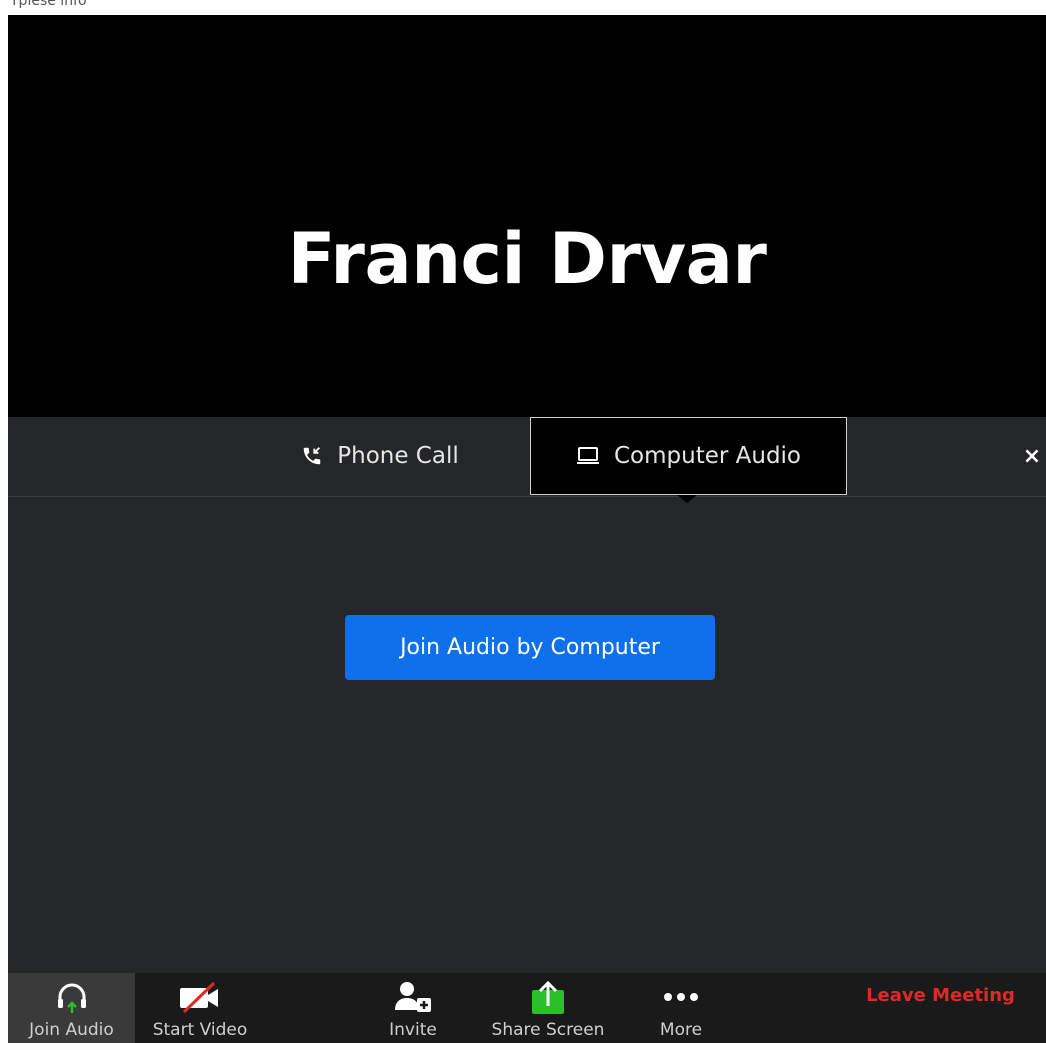 The width and height of the screenshot is (1046, 1043). What do you see at coordinates (707, 456) in the screenshot?
I see `tab-computer-audio-label: Computer Audio` at bounding box center [707, 456].